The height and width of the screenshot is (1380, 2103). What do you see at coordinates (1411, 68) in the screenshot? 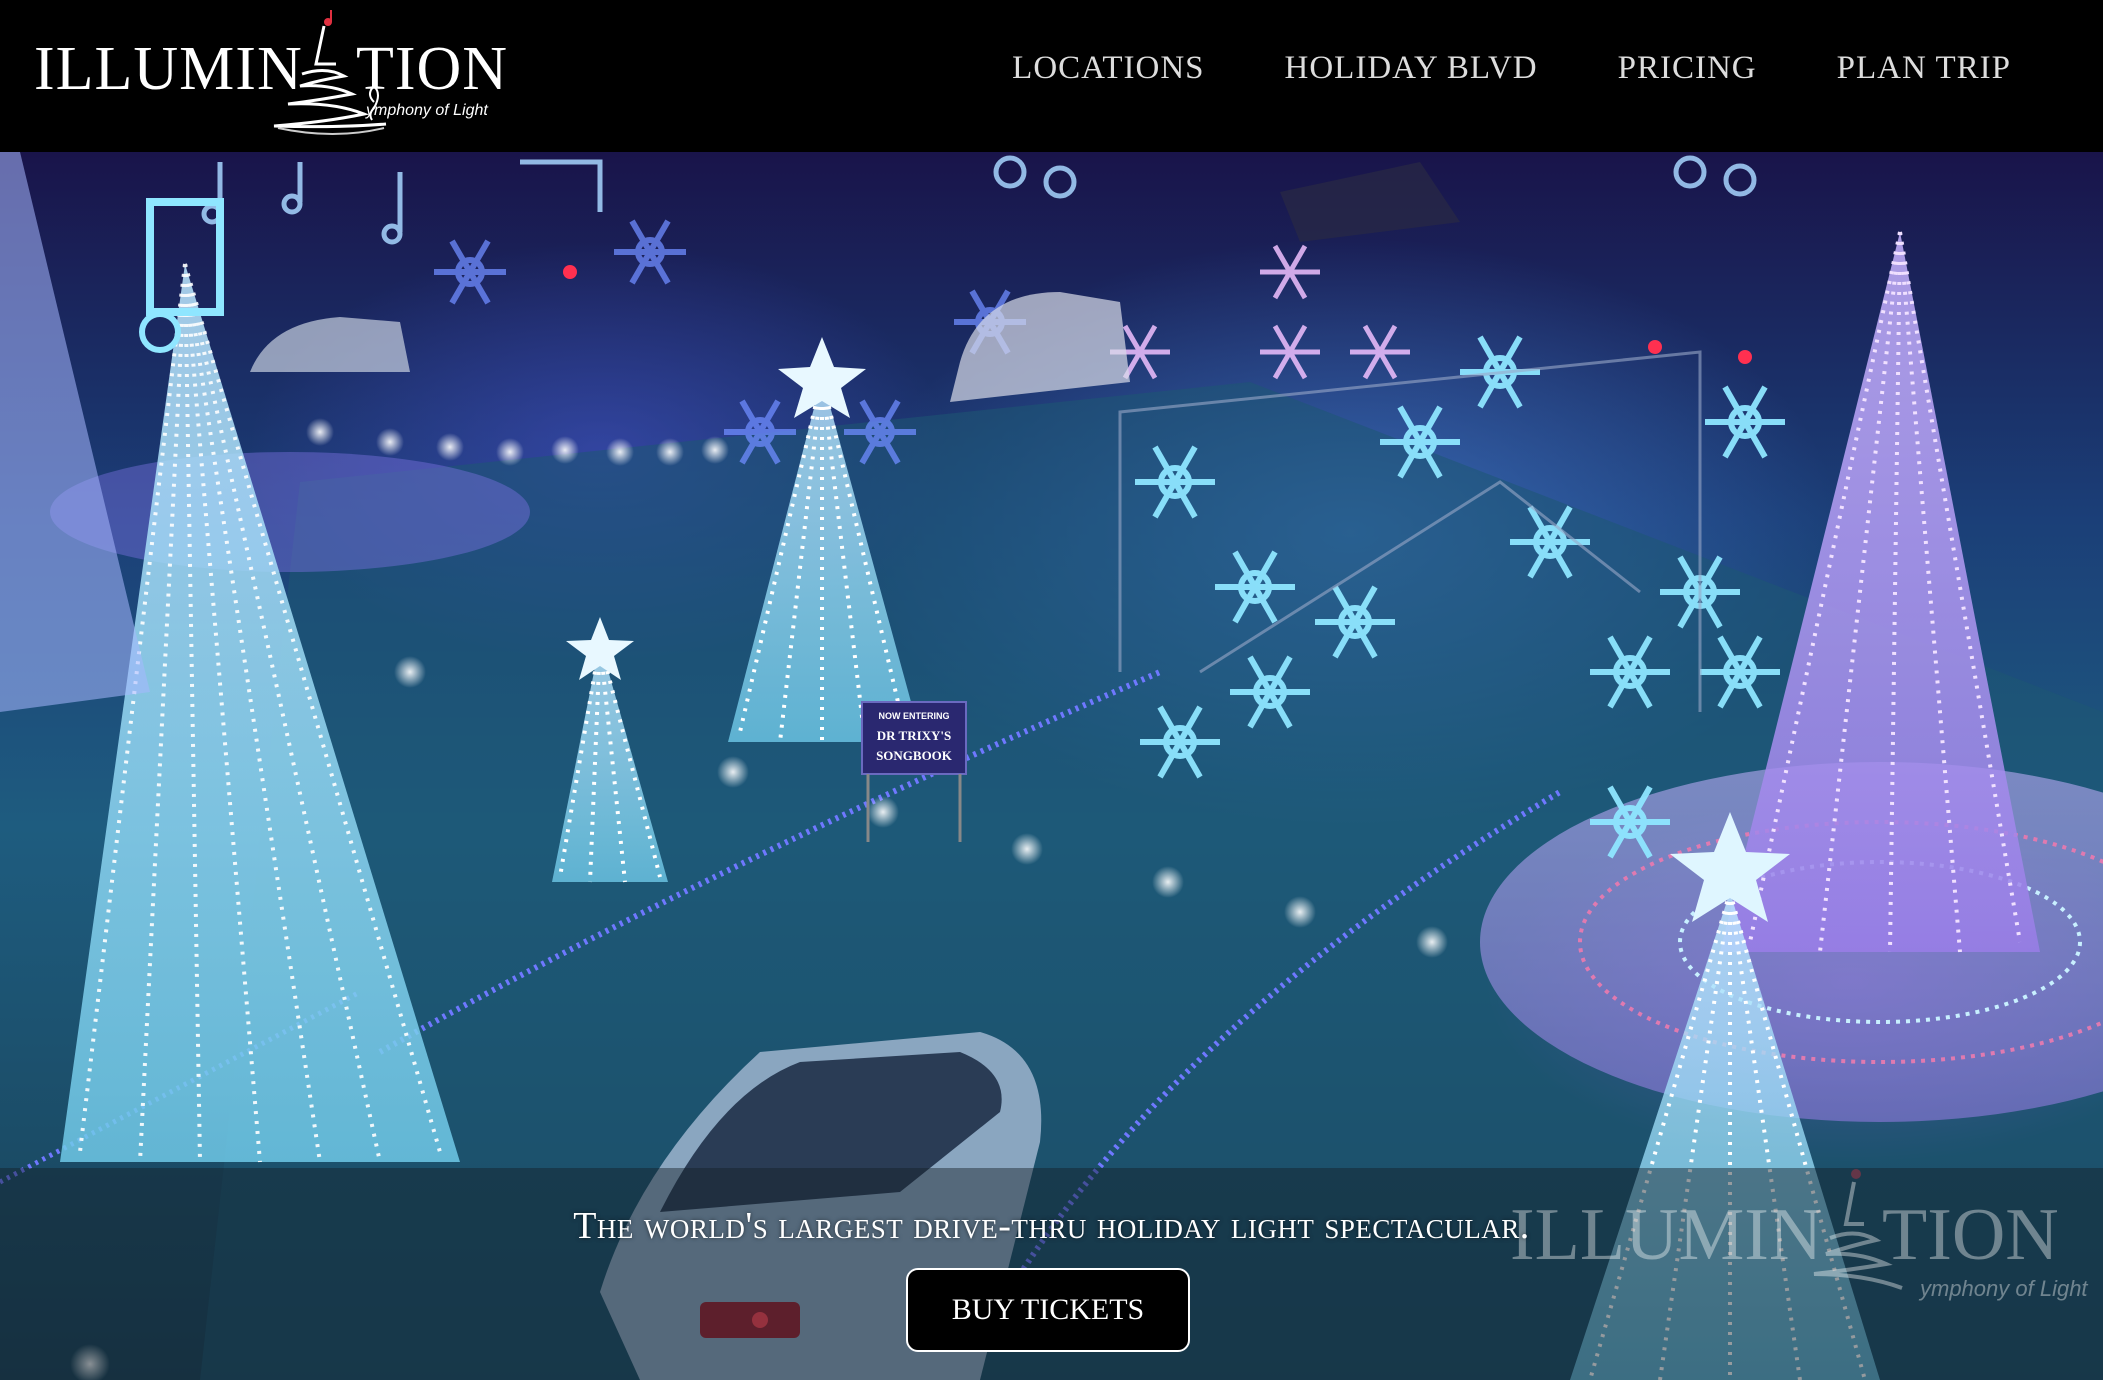
I see `nav-holiday-blvd: HOLIDAY BLVD` at bounding box center [1411, 68].